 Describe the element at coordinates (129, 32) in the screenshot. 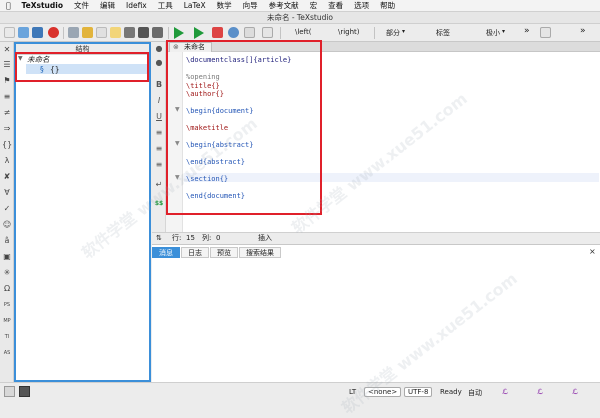

I see `find-icon` at that location.